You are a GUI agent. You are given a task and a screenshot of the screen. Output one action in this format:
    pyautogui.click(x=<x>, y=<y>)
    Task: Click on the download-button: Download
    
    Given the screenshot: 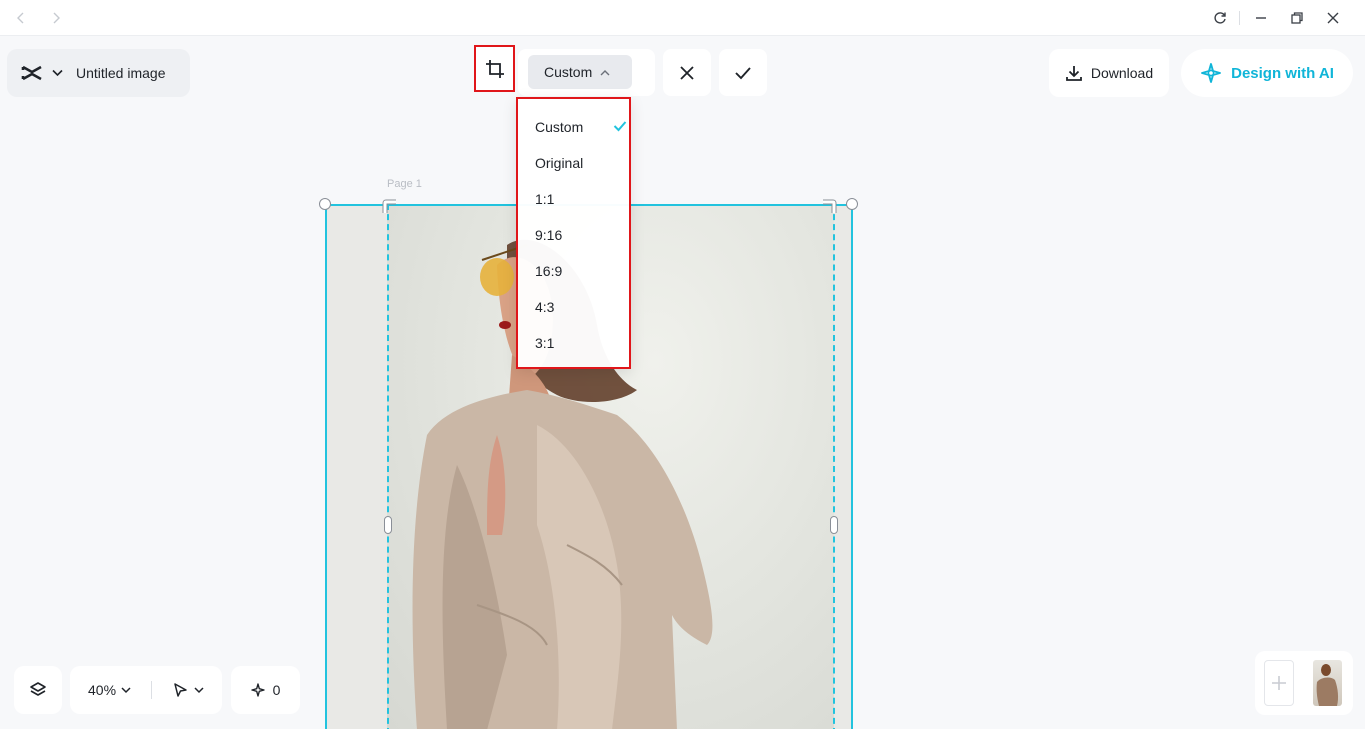 What is the action you would take?
    pyautogui.click(x=1109, y=73)
    